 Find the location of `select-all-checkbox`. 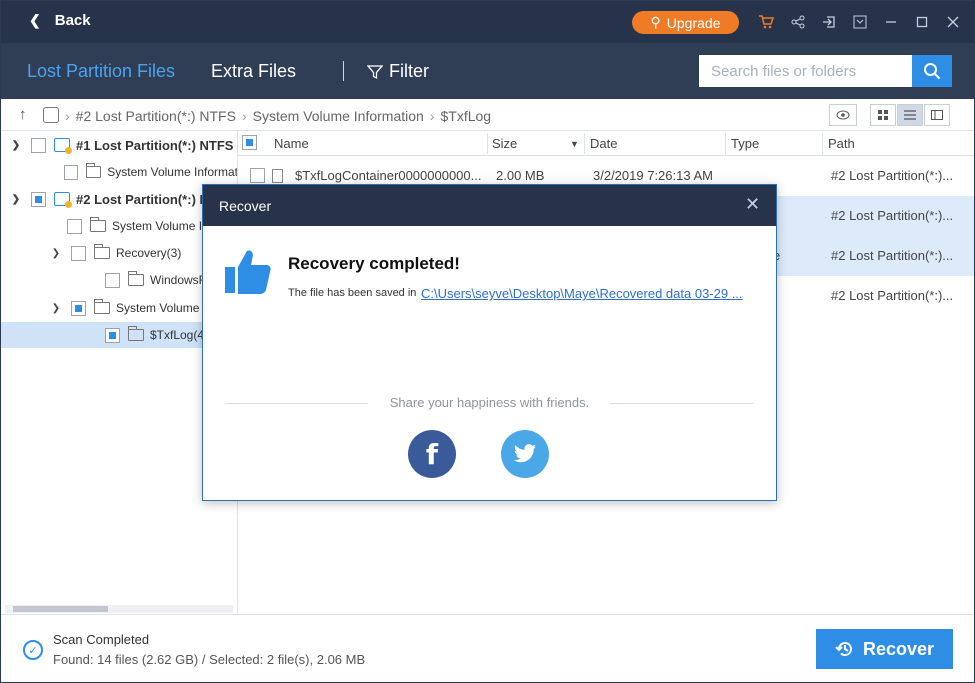

select-all-checkbox is located at coordinates (249, 142).